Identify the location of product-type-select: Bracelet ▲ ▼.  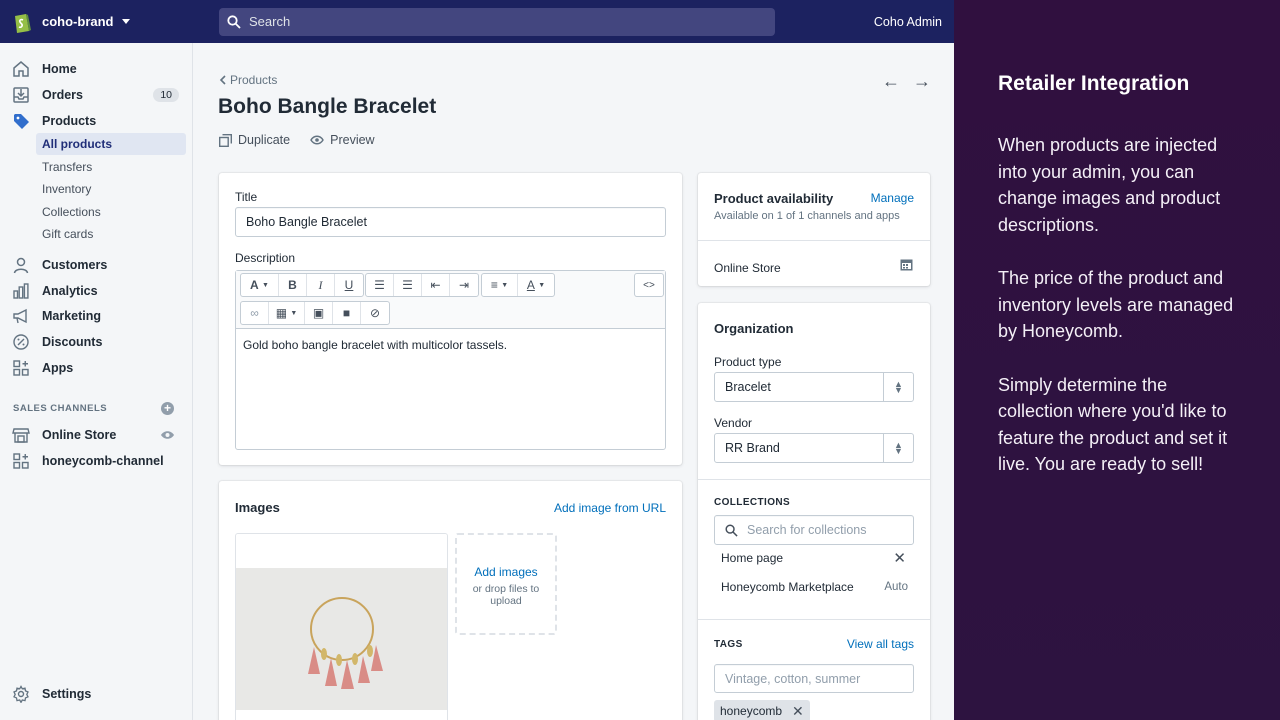
(814, 387).